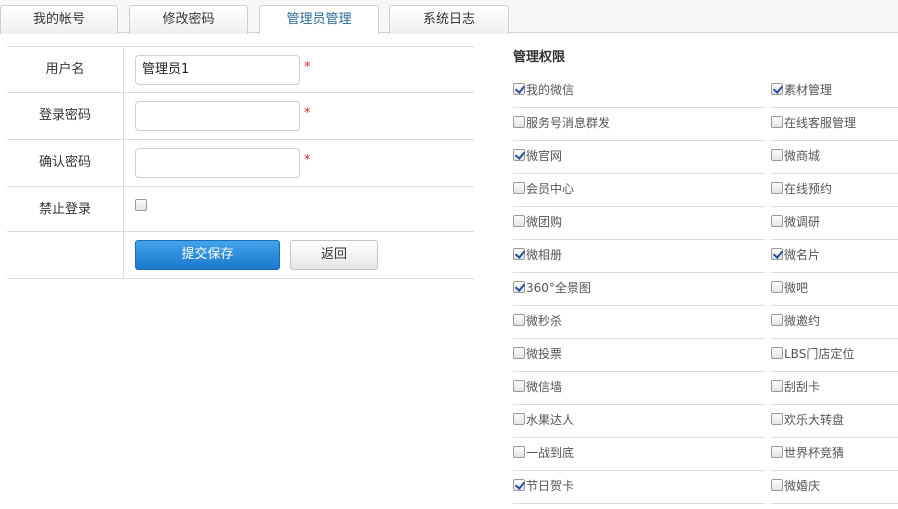 The image size is (898, 509). What do you see at coordinates (808, 189) in the screenshot?
I see `permission-label: 在线预约` at bounding box center [808, 189].